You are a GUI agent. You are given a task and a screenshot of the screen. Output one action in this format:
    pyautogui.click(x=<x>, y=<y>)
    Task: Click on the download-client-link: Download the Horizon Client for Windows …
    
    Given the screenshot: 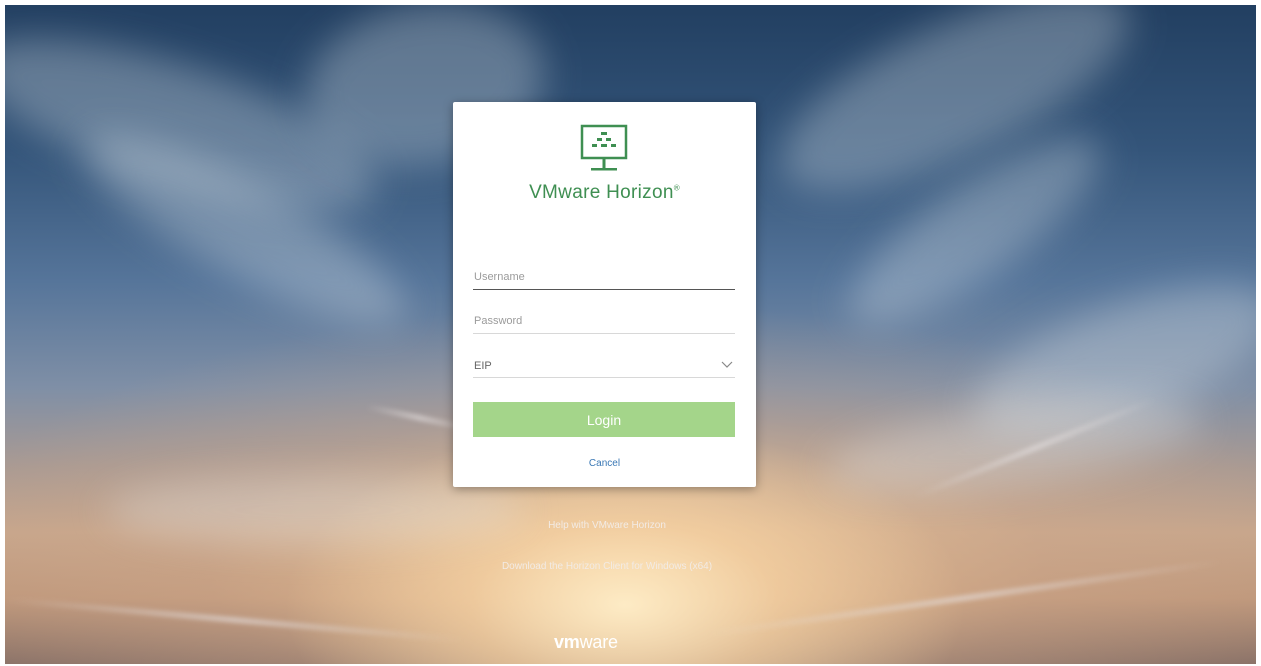 What is the action you would take?
    pyautogui.click(x=607, y=566)
    